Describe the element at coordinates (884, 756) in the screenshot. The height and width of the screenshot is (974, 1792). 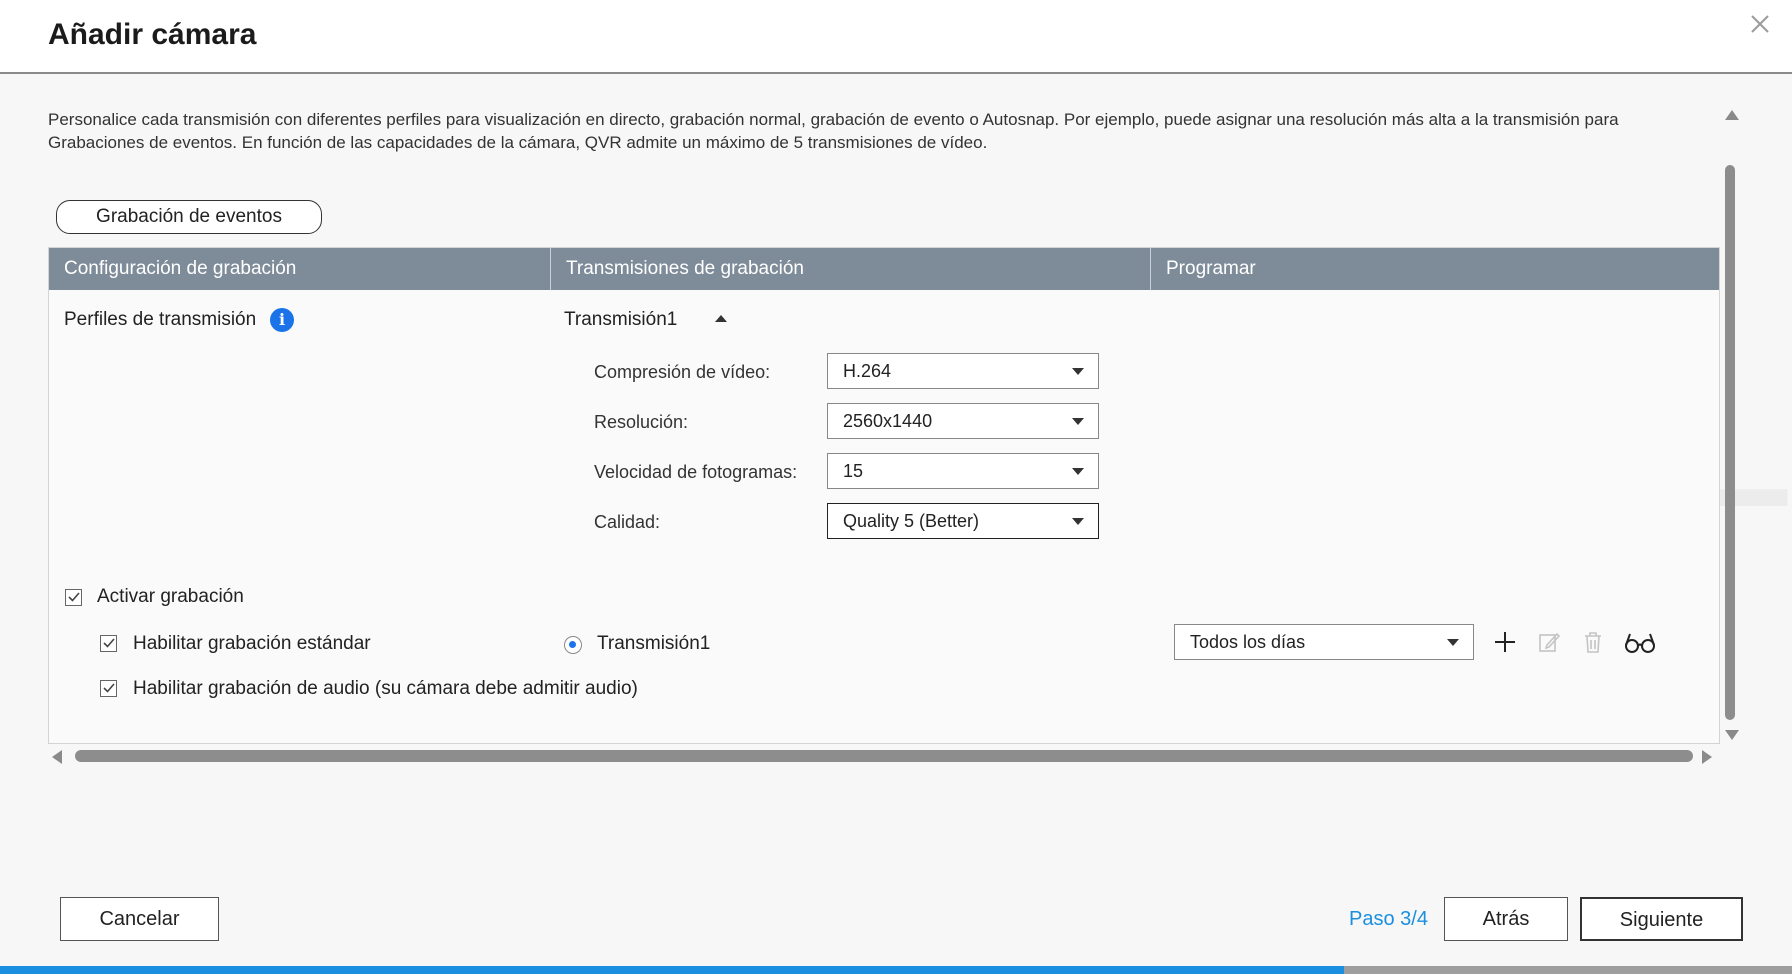
I see `horizontal-scrollbar` at that location.